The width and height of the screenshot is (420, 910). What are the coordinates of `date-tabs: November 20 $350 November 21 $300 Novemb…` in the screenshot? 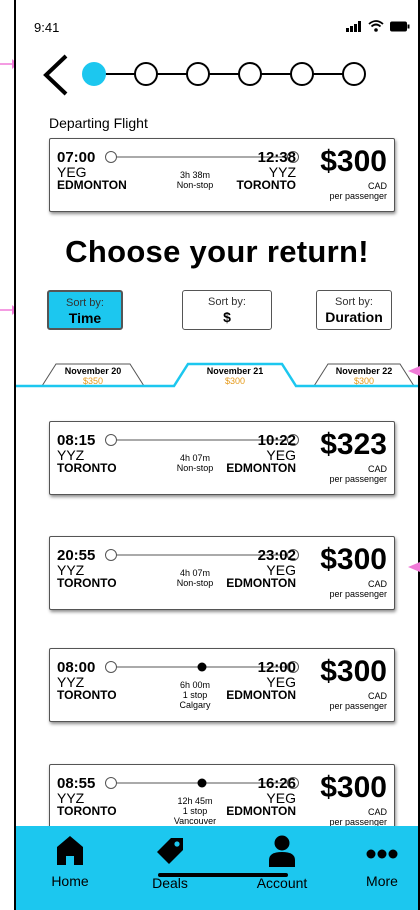 It's located at (217, 374).